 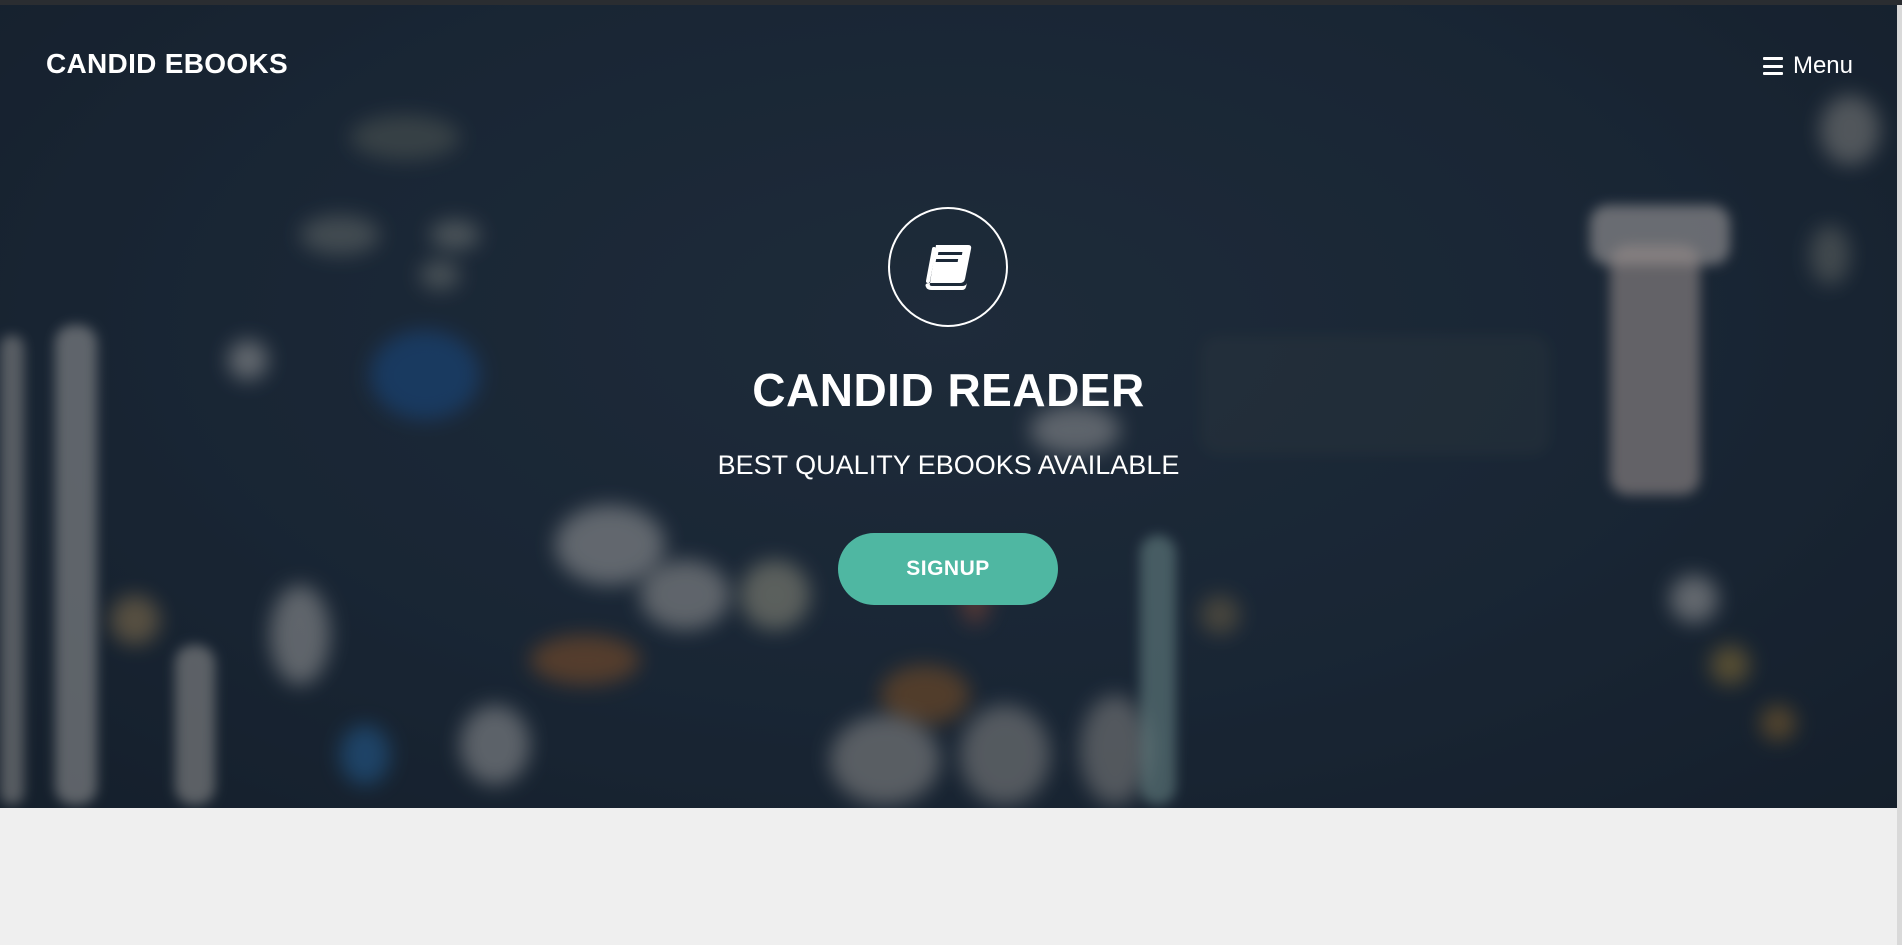 What do you see at coordinates (167, 64) in the screenshot?
I see `brand-logo: CANDID EBOOKS` at bounding box center [167, 64].